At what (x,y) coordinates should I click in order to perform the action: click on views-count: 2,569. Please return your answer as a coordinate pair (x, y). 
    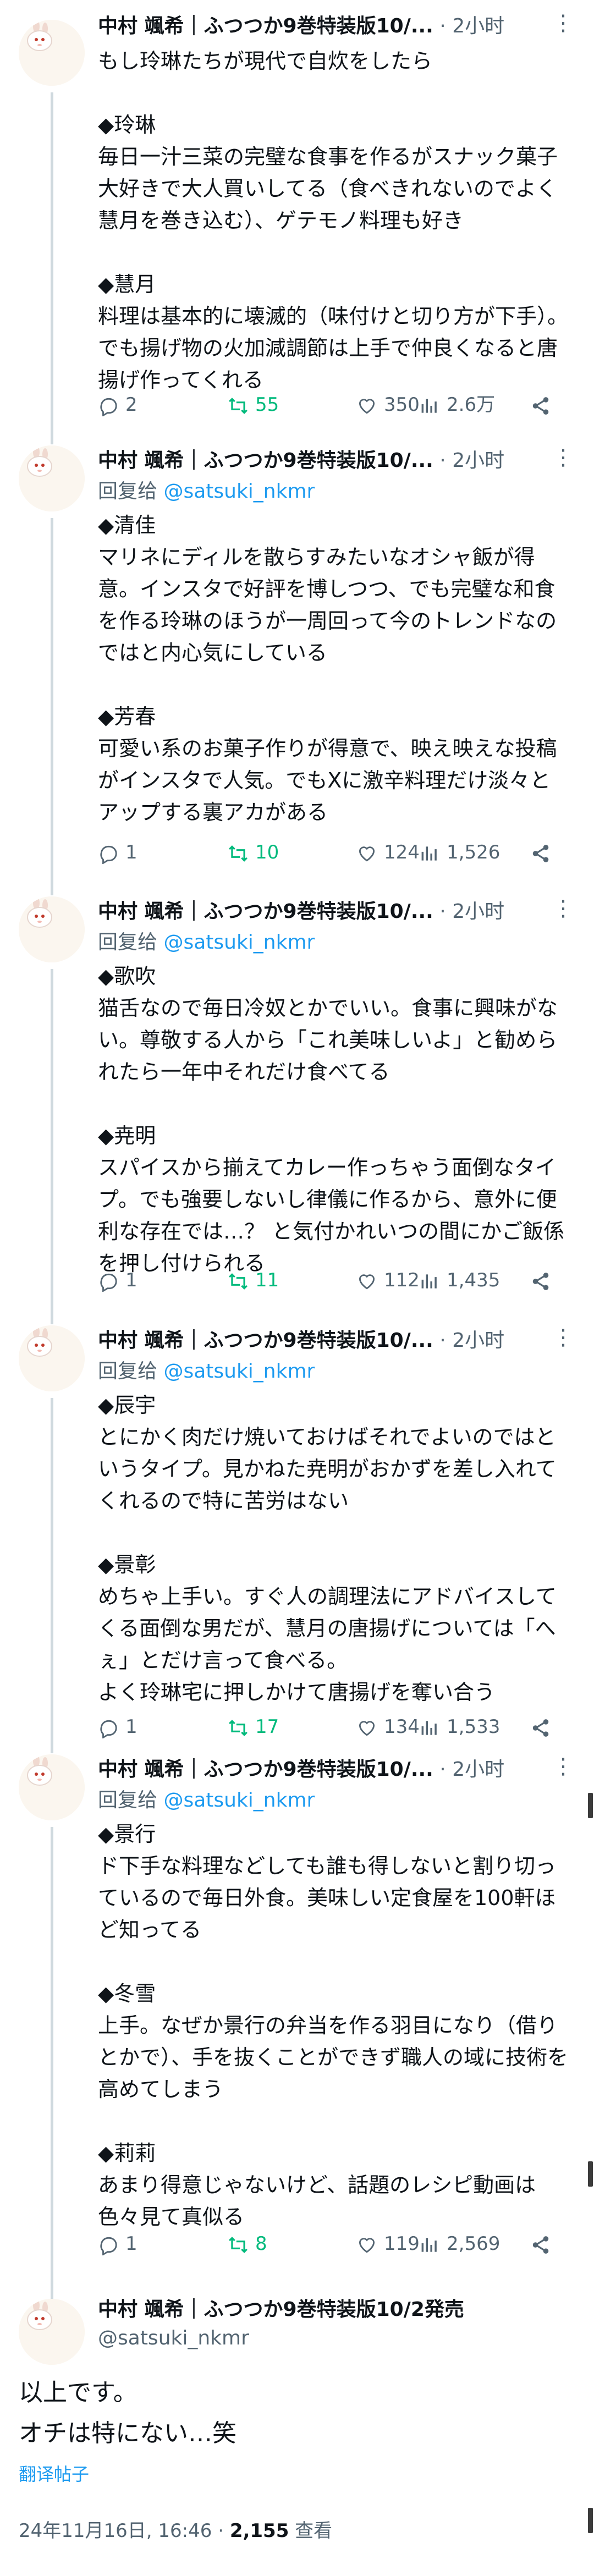
    Looking at the image, I should click on (474, 2244).